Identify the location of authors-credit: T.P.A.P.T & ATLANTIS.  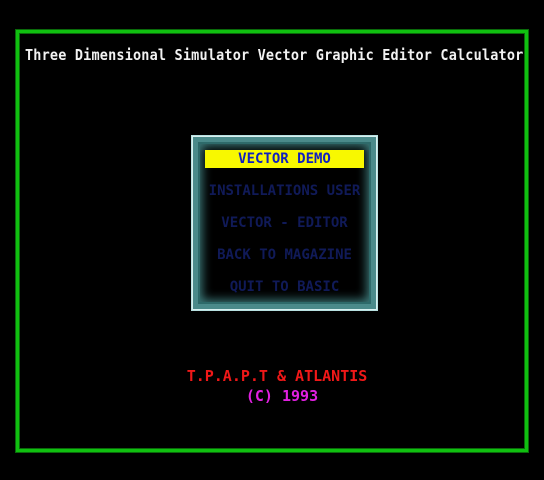
(277, 376).